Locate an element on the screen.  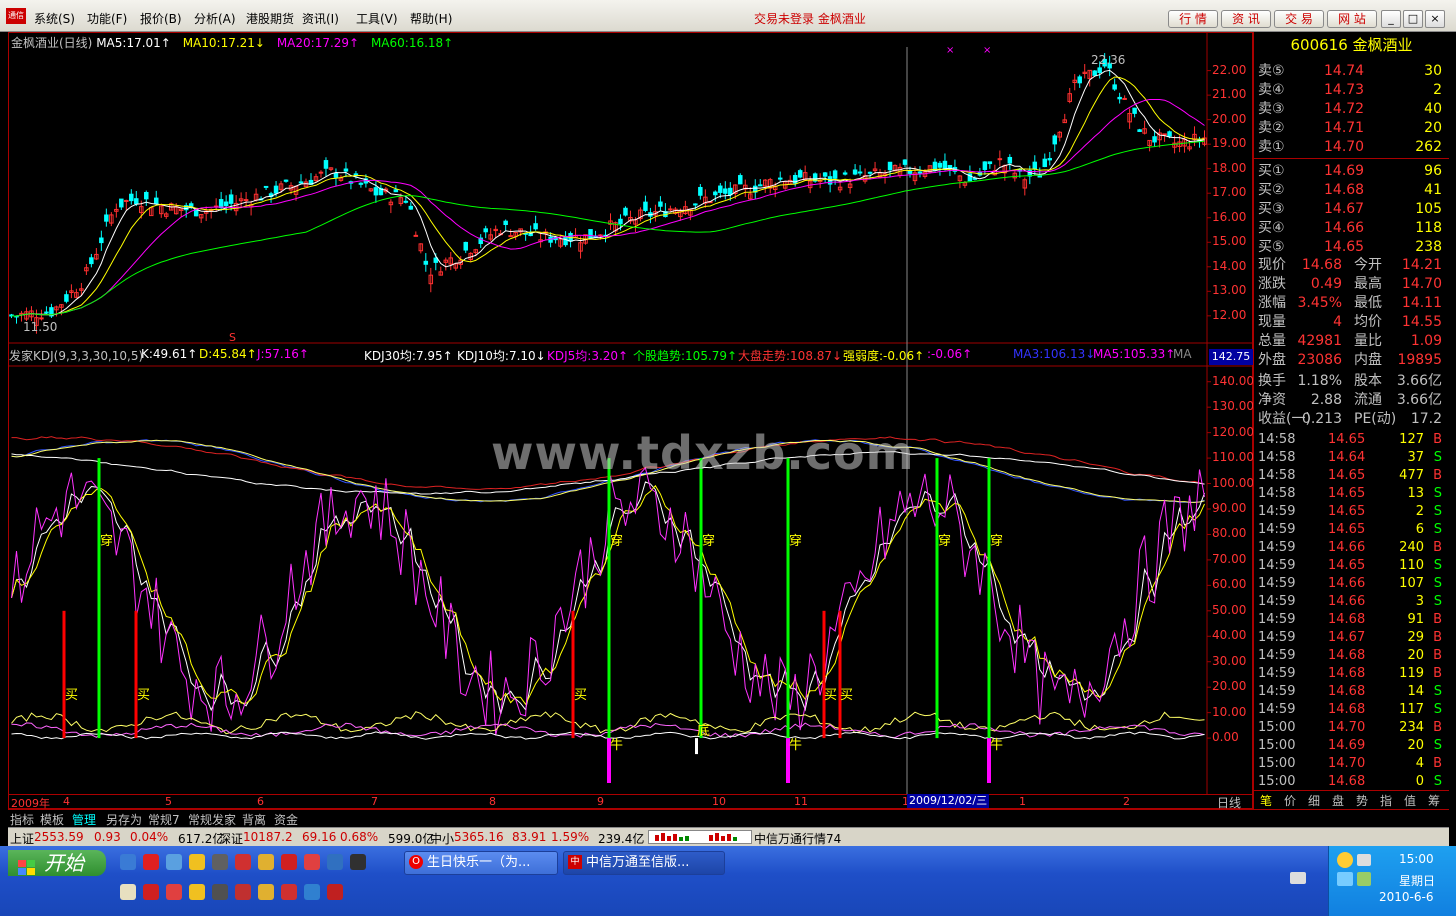
panel-tab: 势 is located at coordinates (1362, 800).